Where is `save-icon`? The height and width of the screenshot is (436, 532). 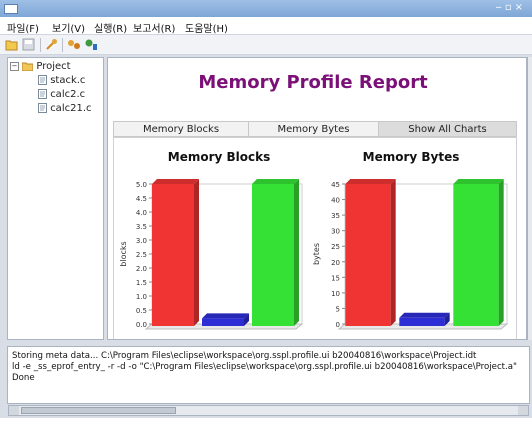
save-icon is located at coordinates (29, 44).